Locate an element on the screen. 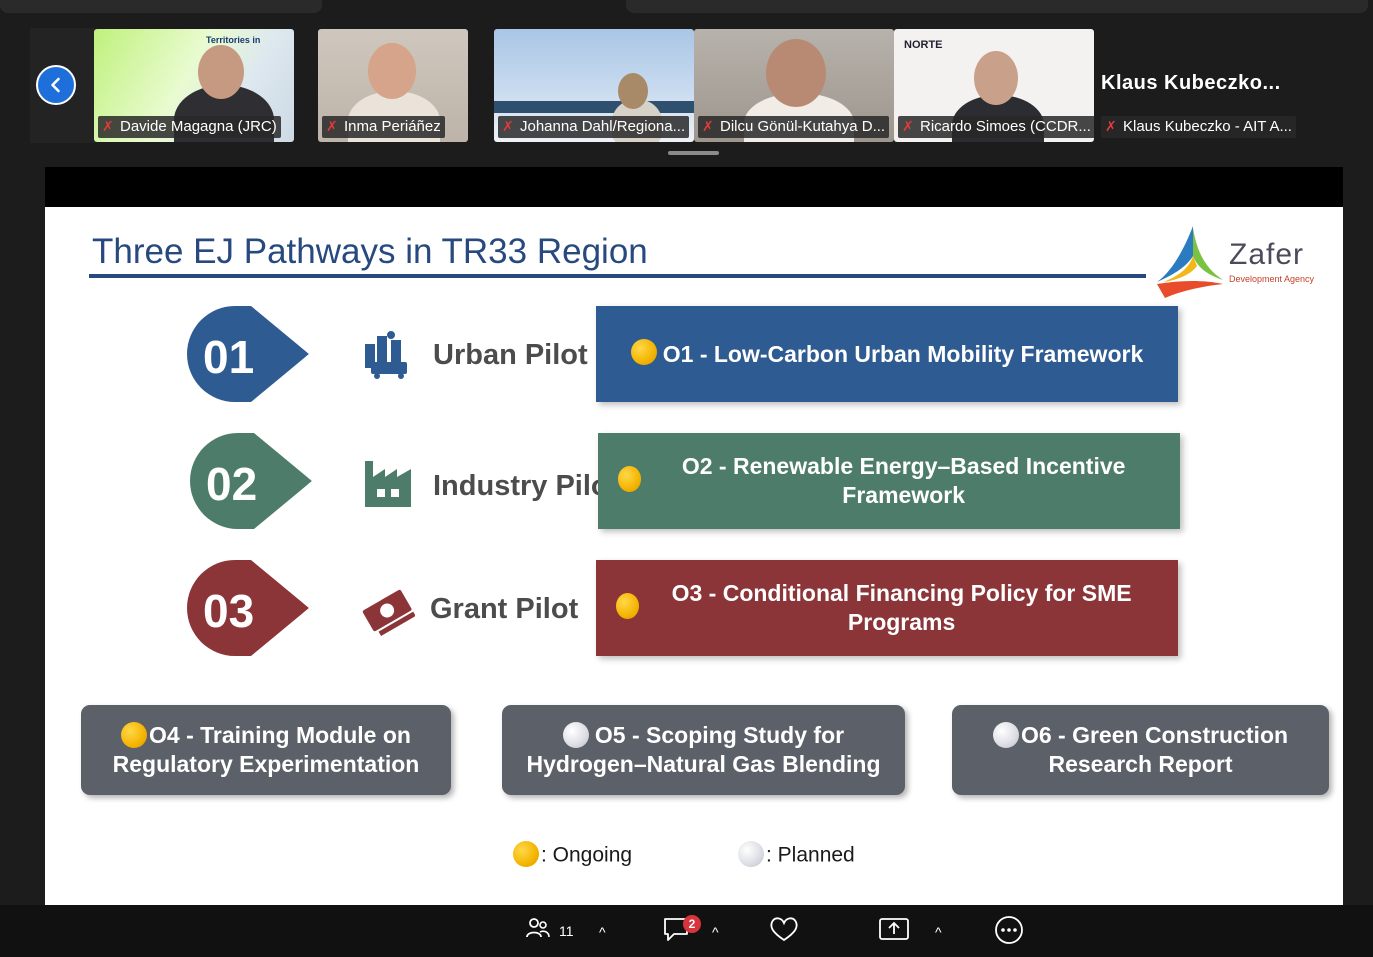  zafer-logo-subtitle: Development Agency is located at coordinates (1272, 279).